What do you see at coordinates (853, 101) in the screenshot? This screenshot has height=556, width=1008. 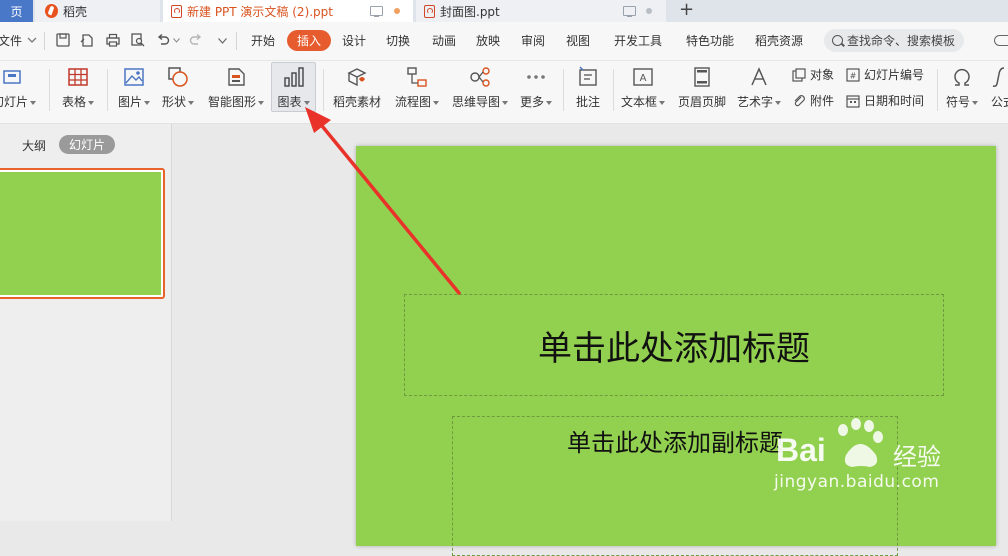 I see `calendar-icon` at bounding box center [853, 101].